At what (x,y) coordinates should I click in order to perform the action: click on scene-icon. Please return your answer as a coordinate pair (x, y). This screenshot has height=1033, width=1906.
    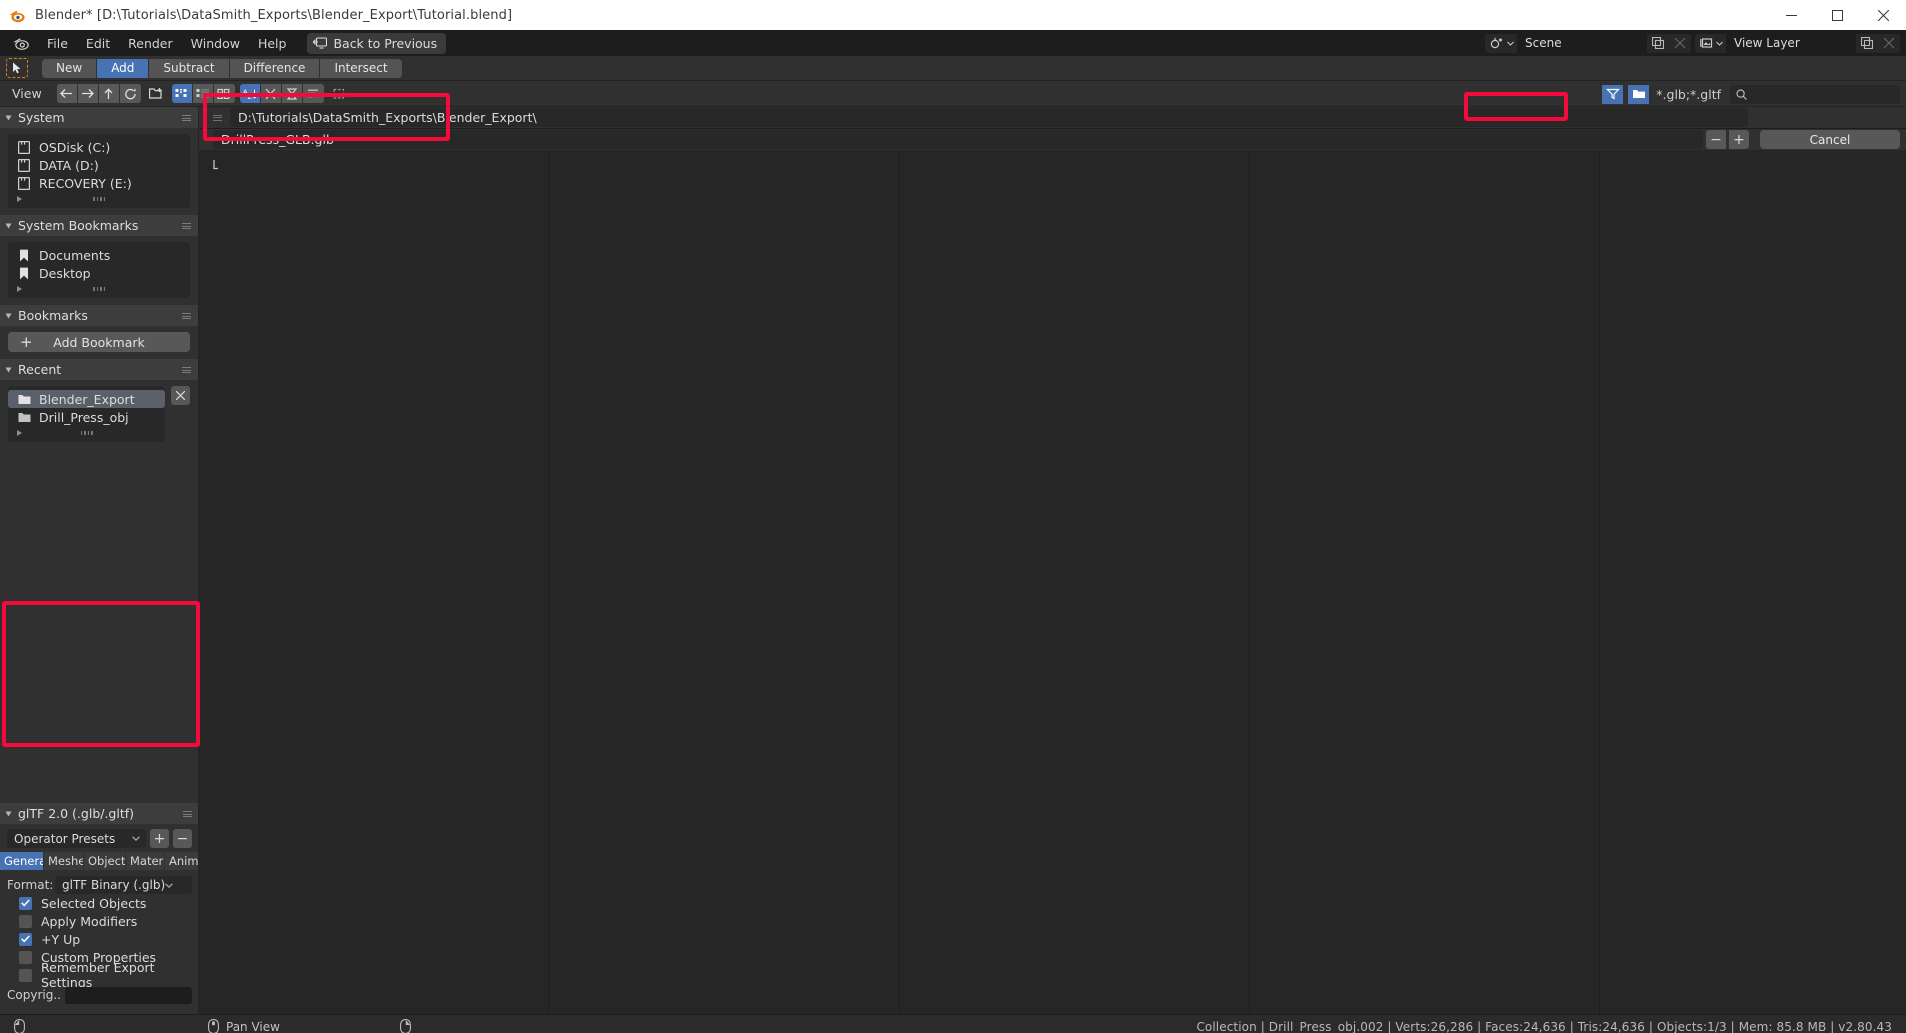
    Looking at the image, I should click on (1501, 43).